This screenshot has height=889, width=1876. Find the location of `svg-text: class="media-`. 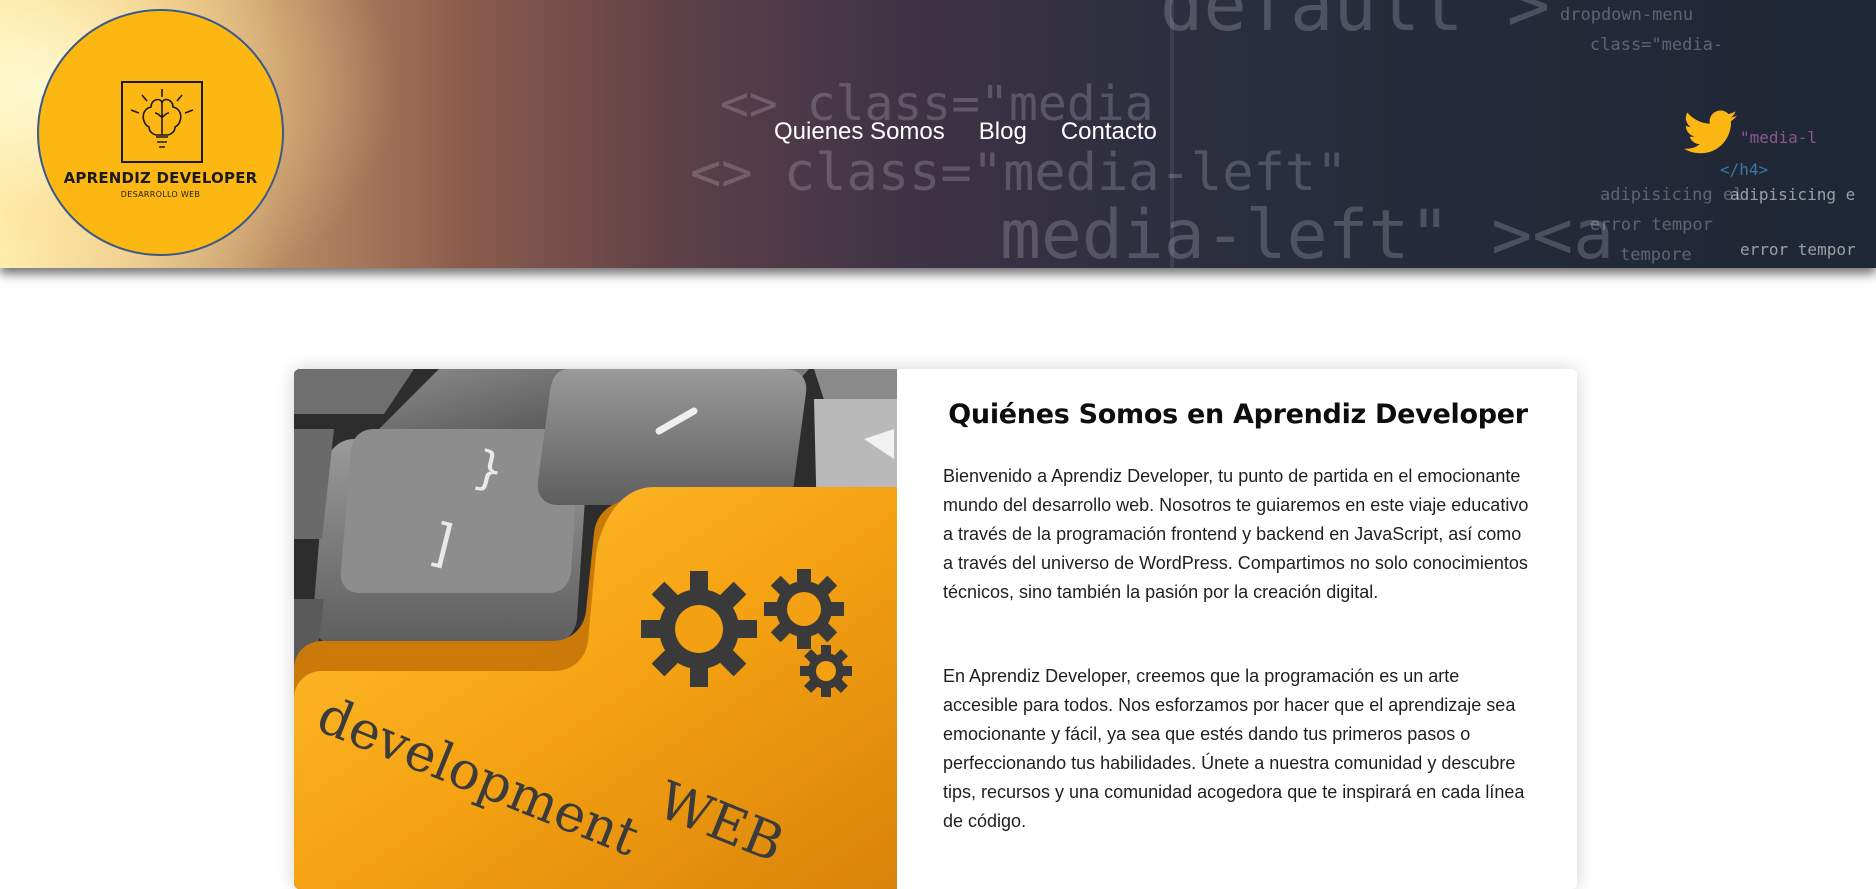

svg-text: class="media- is located at coordinates (1656, 45).